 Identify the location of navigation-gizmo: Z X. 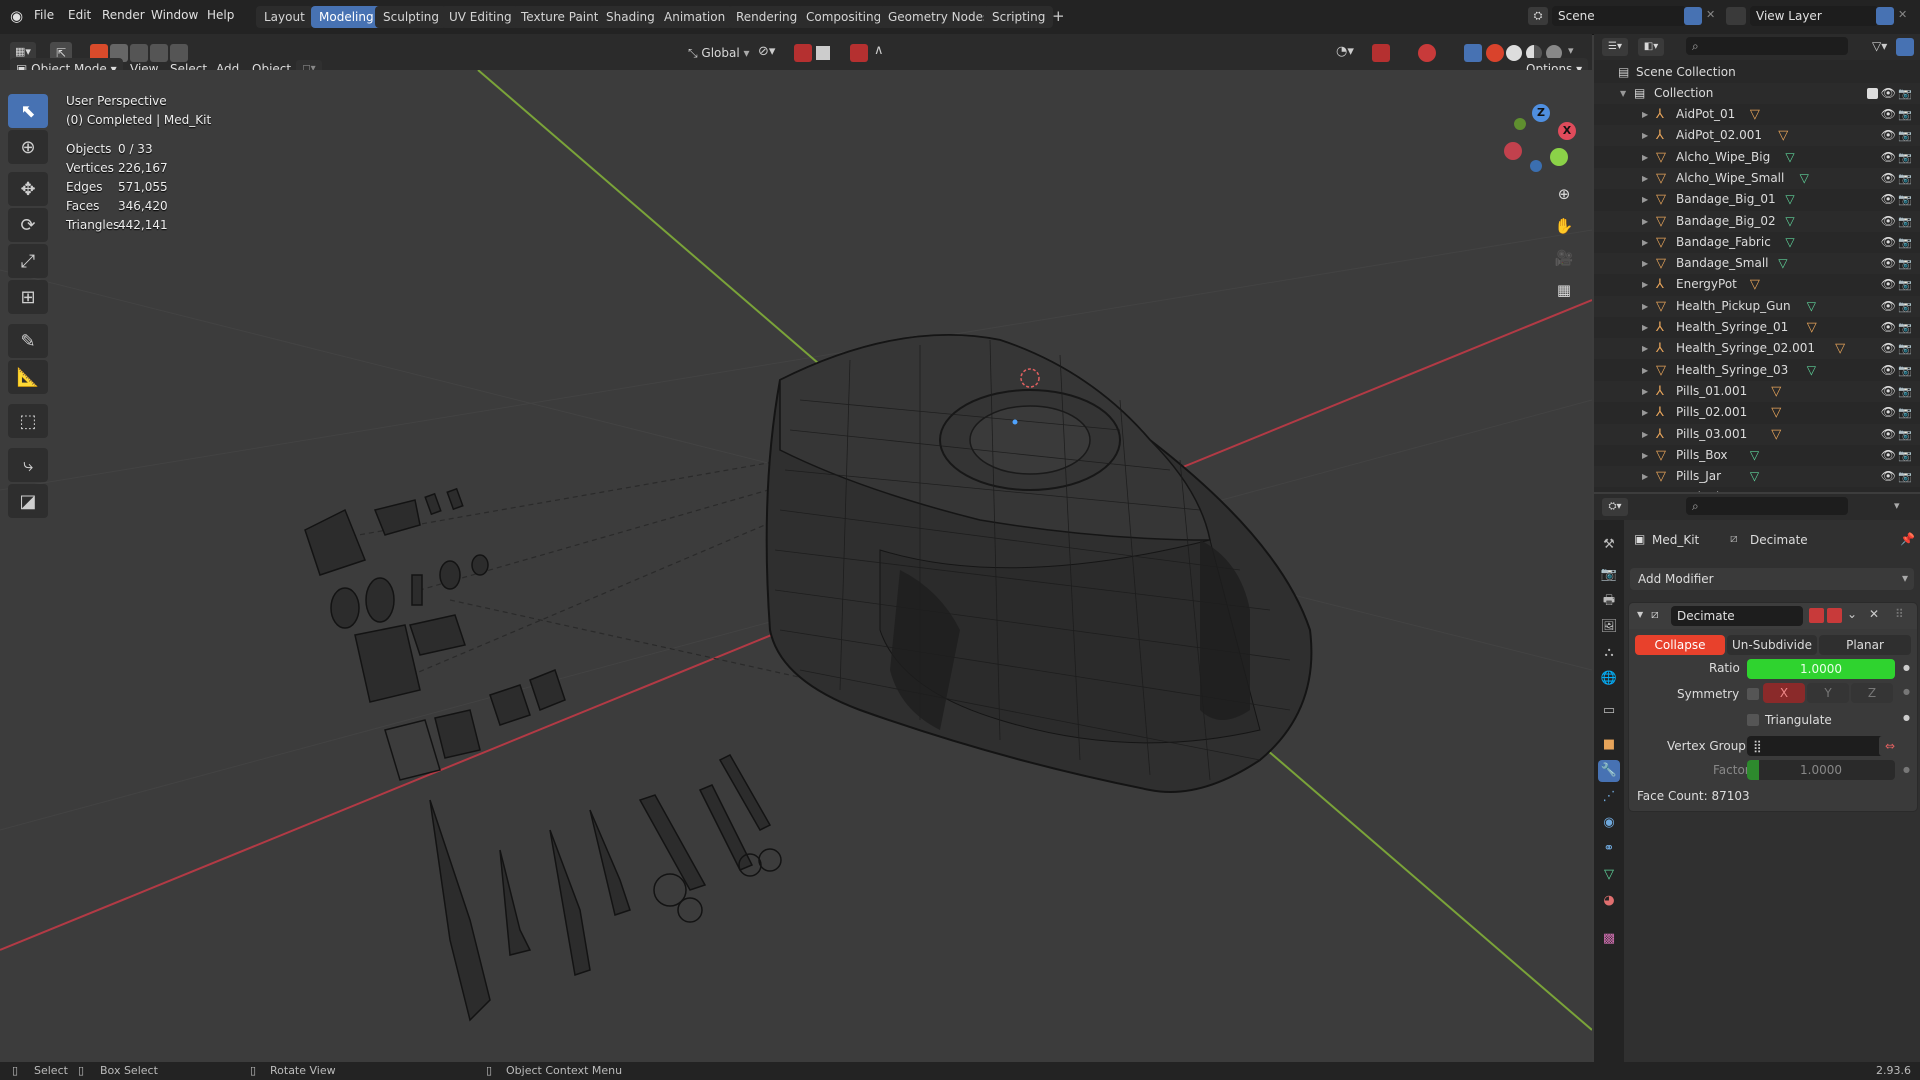
(1540, 140).